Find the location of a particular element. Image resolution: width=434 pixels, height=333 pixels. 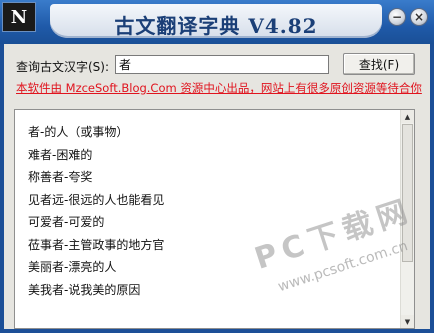

list-item: 难者-困难的 is located at coordinates (96, 155).